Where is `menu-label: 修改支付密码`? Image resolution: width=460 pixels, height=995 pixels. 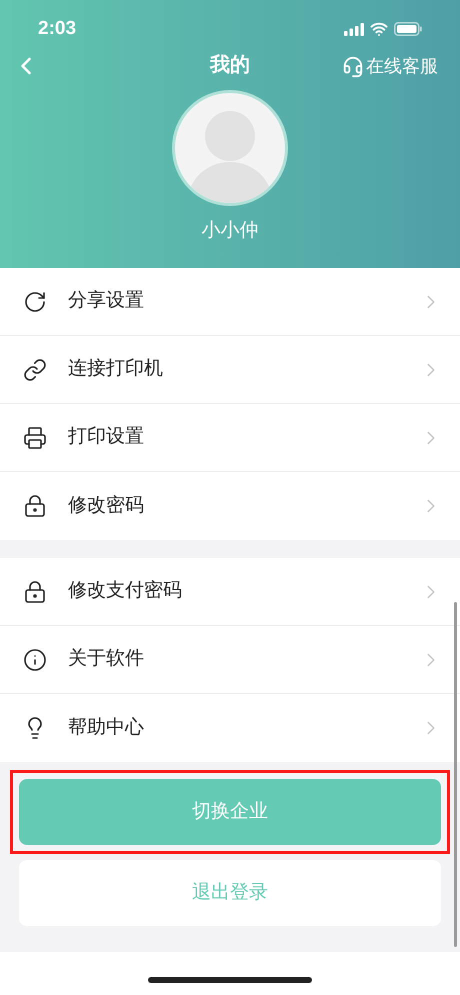 menu-label: 修改支付密码 is located at coordinates (125, 591).